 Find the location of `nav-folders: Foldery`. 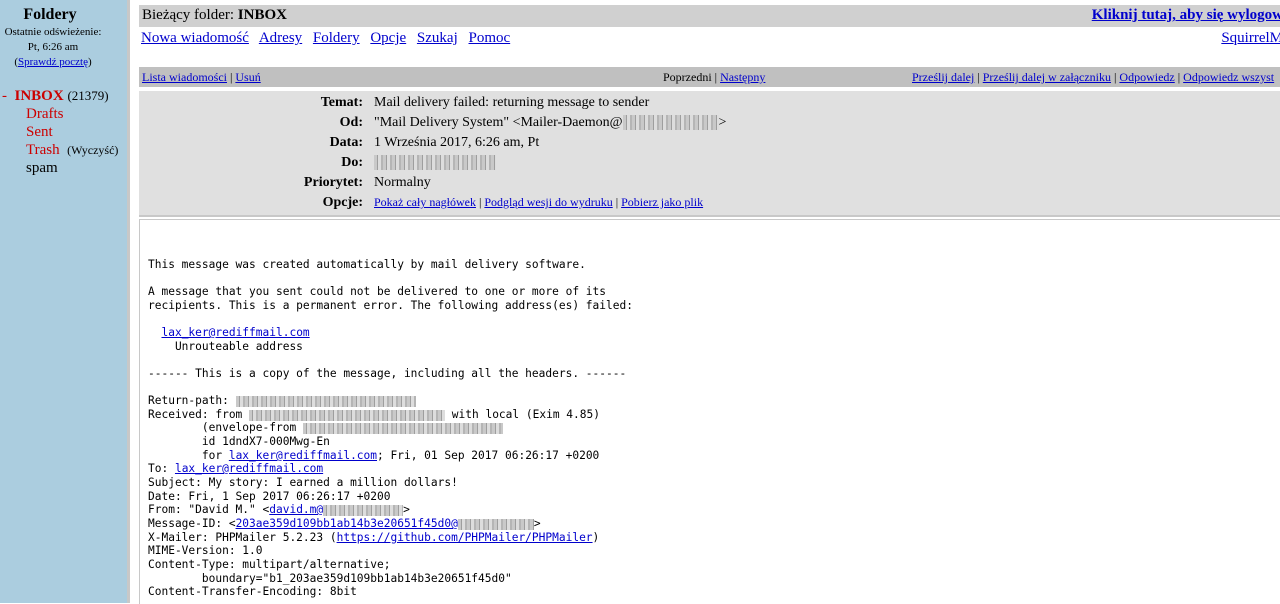

nav-folders: Foldery is located at coordinates (336, 38).